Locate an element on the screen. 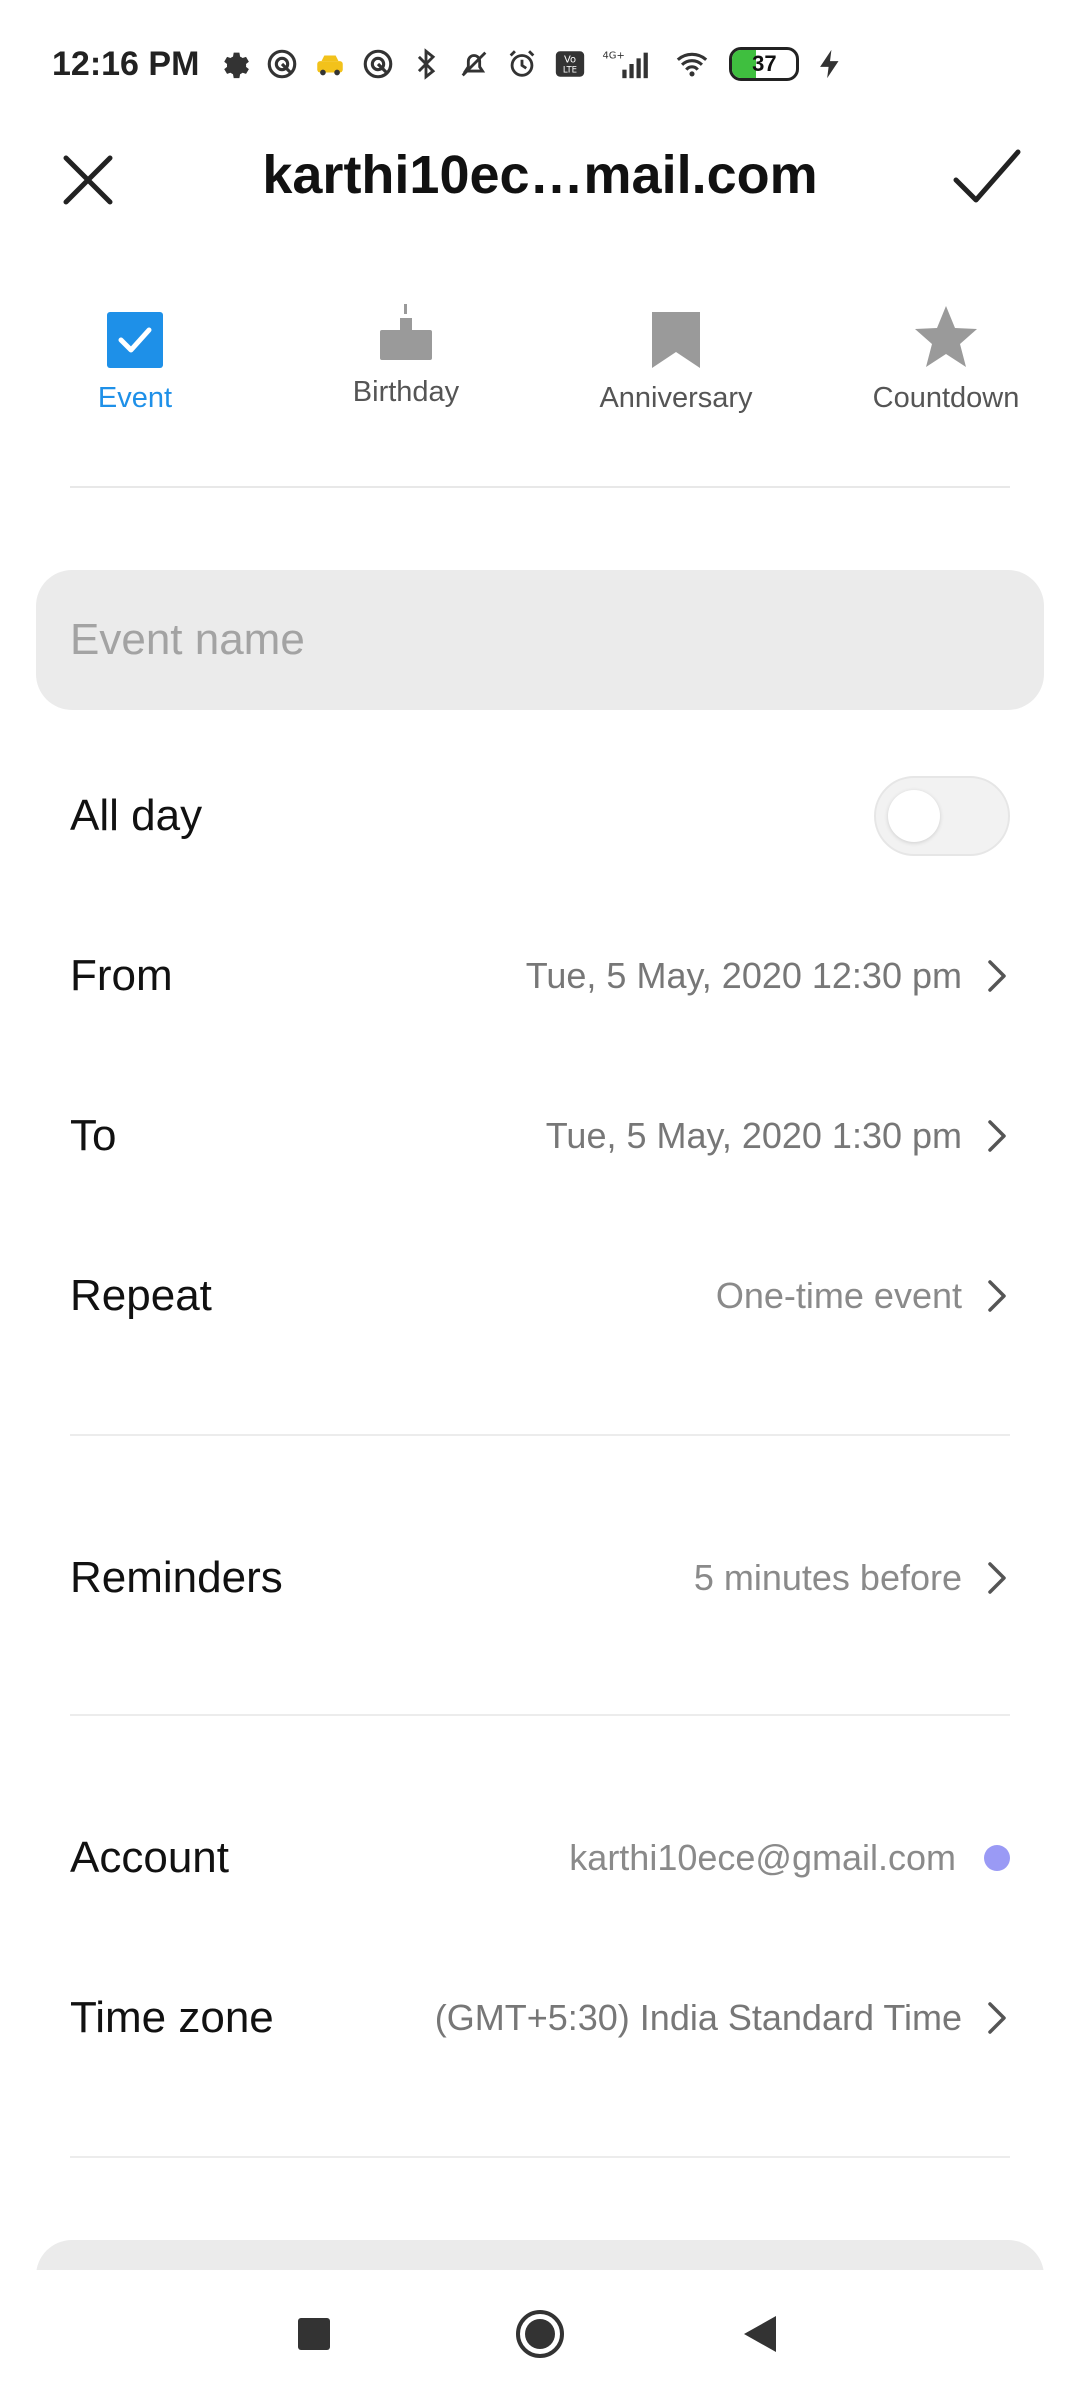  alarm-icon is located at coordinates (522, 64).